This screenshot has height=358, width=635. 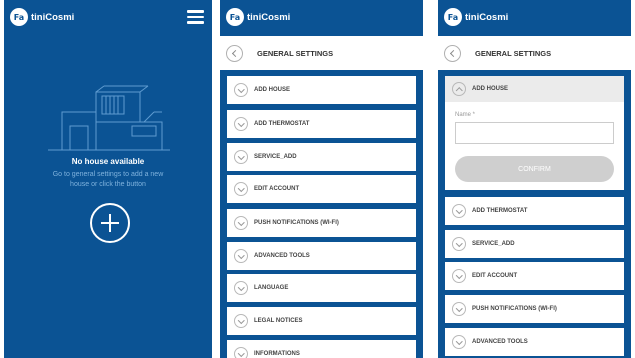 I want to click on name-field-label: Name *, so click(x=465, y=115).